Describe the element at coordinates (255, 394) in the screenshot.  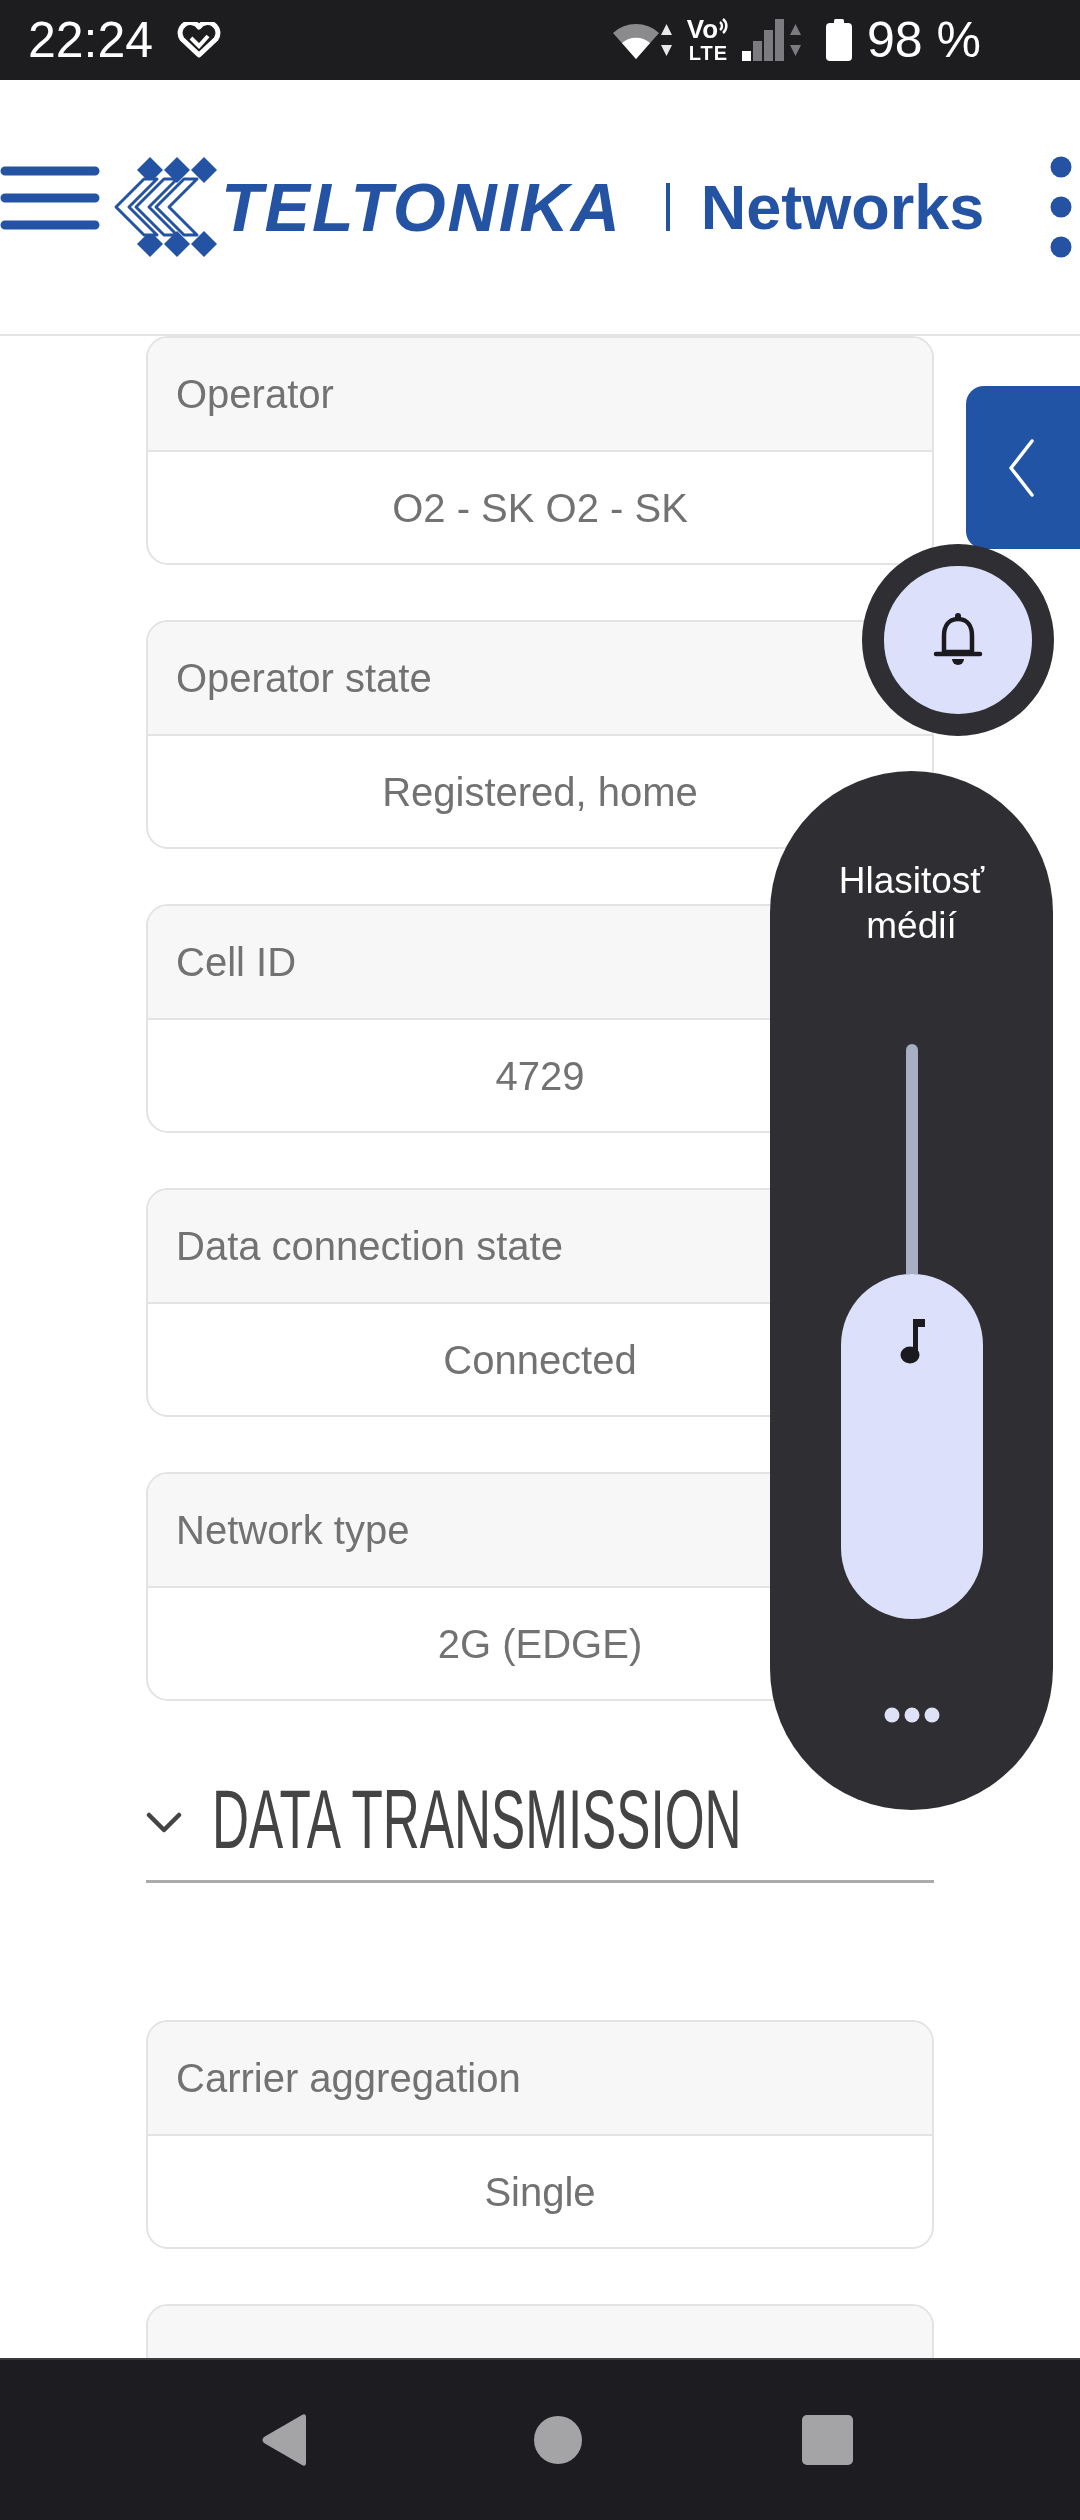
I see `field-label: Operator` at that location.